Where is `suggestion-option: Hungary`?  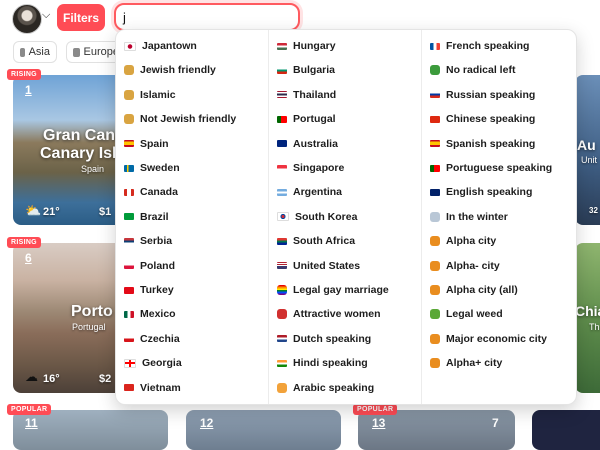
suggestion-option: Hungary is located at coordinates (306, 46).